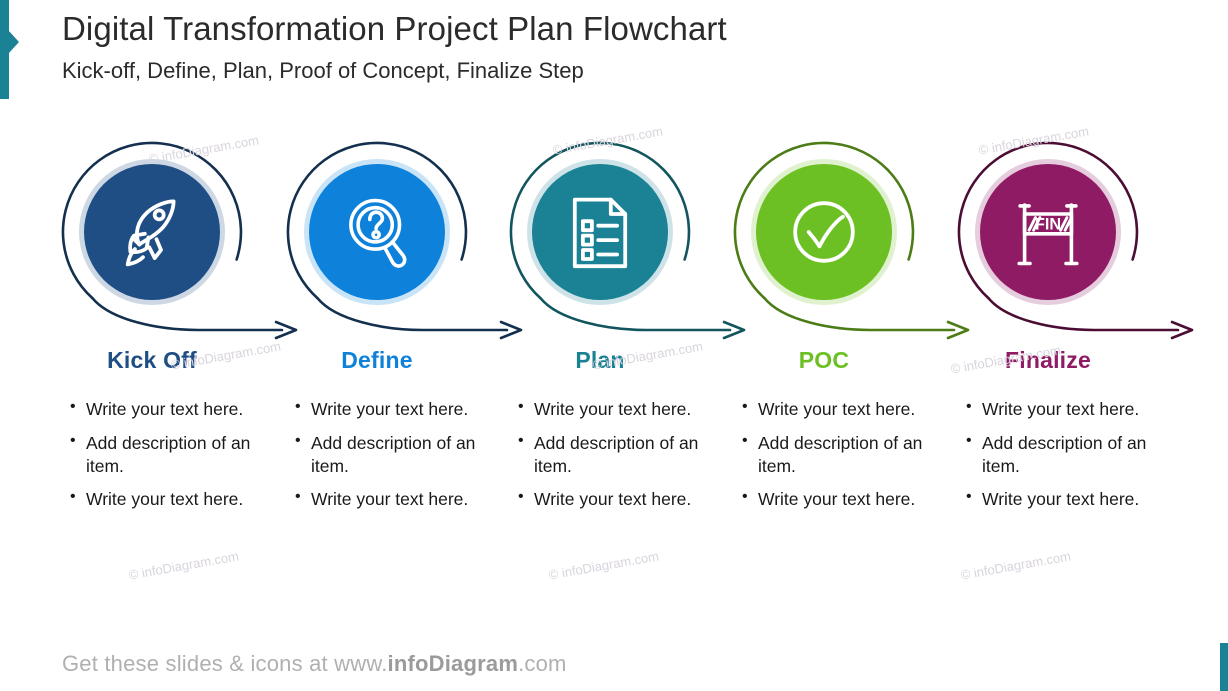 This screenshot has height=691, width=1228. Describe the element at coordinates (1048, 360) in the screenshot. I see `step-label: Finalize` at that location.